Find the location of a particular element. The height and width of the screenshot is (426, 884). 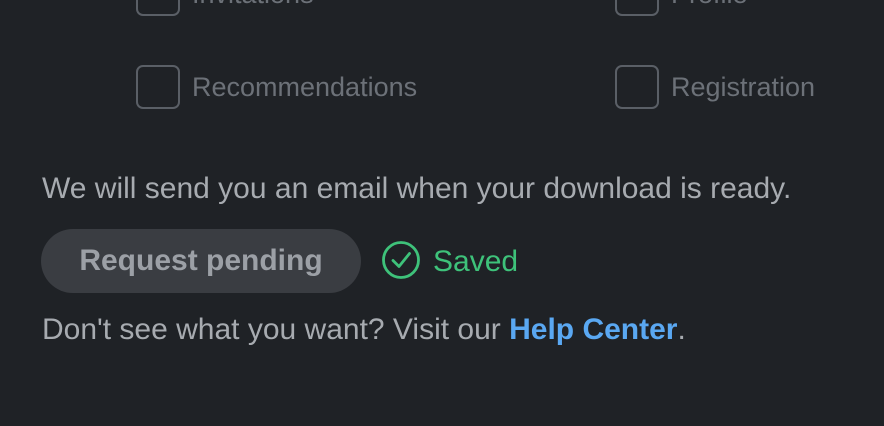

invitations-label: Invitations is located at coordinates (253, 5).